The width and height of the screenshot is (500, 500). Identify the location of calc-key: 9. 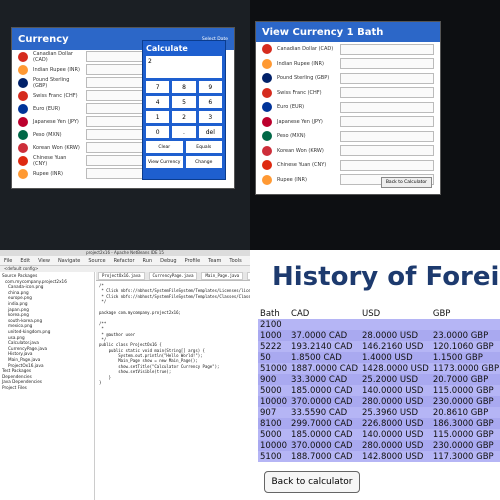
(210, 87).